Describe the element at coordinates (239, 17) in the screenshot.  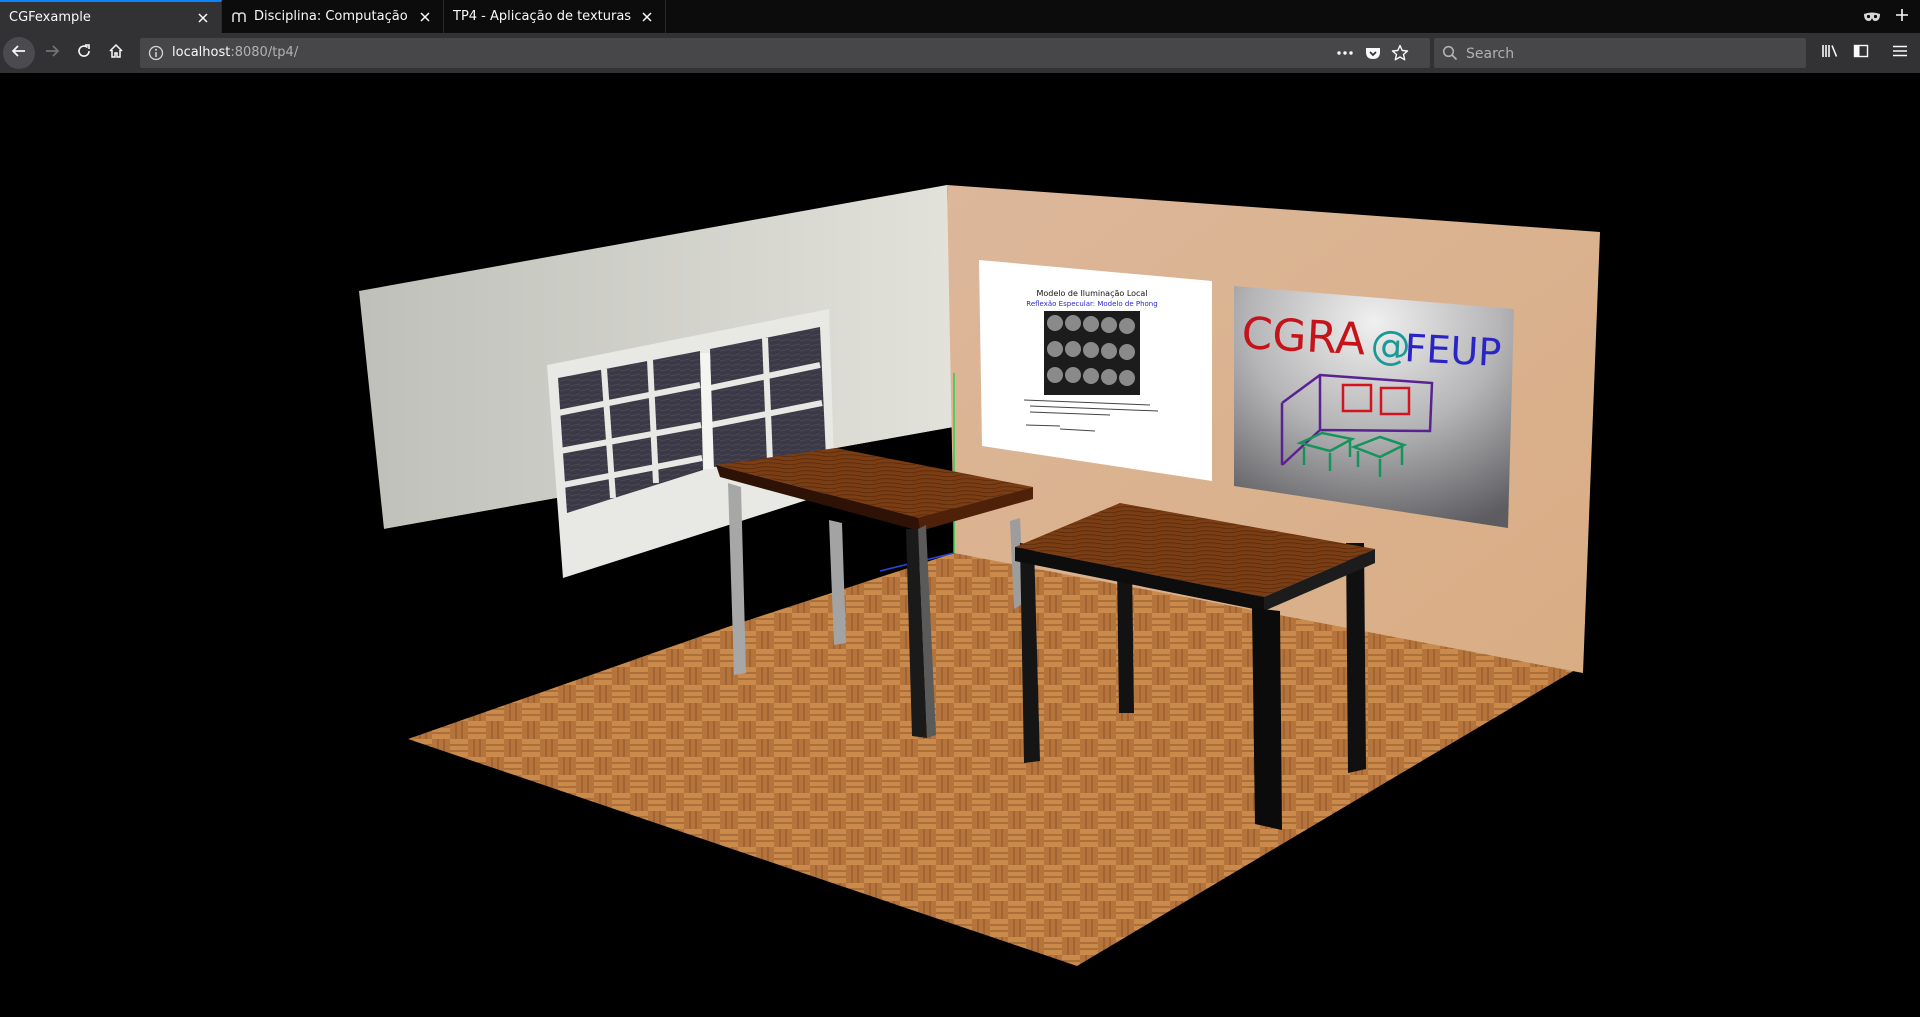
I see `moodle-favicon-icon` at that location.